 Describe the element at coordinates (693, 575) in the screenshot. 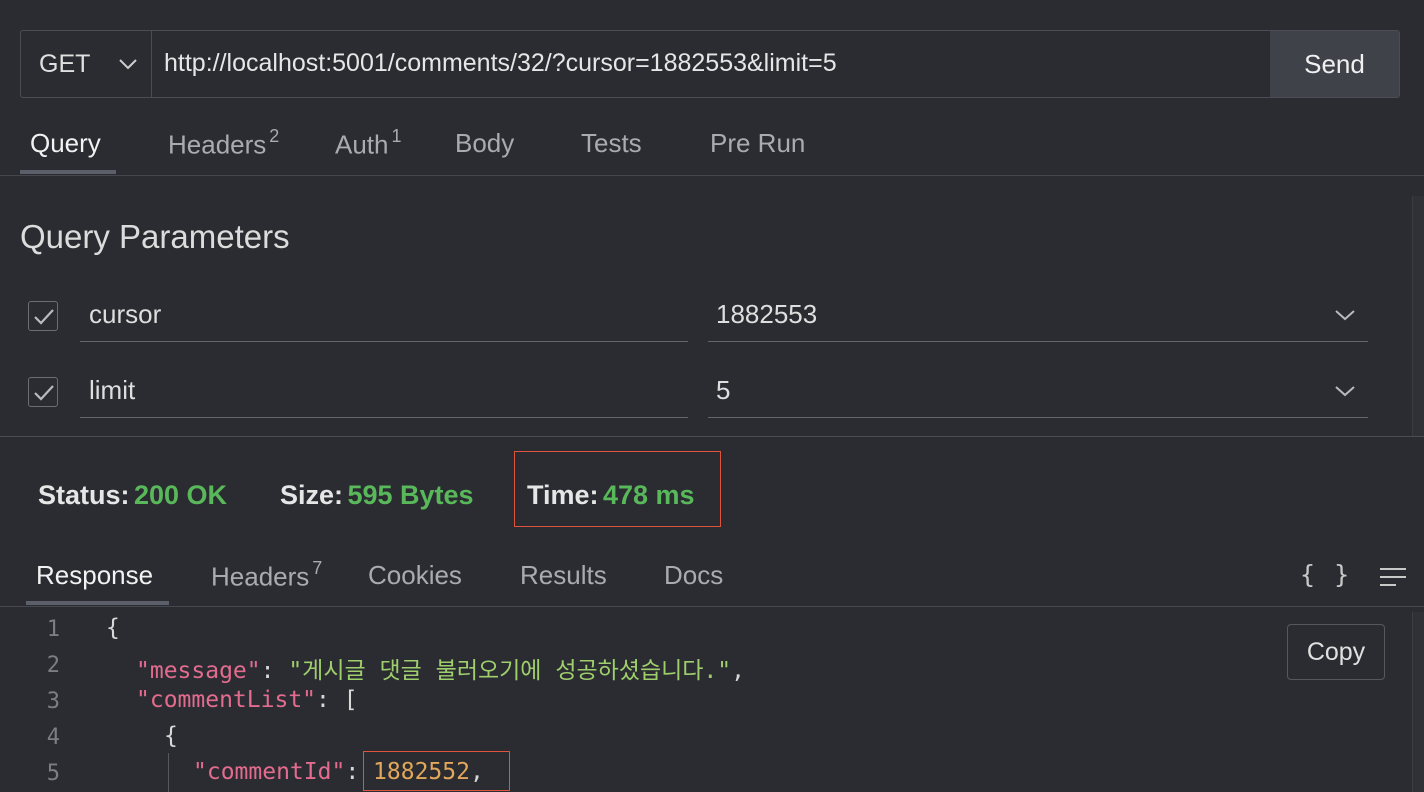

I see `tab-docs: Docs` at that location.